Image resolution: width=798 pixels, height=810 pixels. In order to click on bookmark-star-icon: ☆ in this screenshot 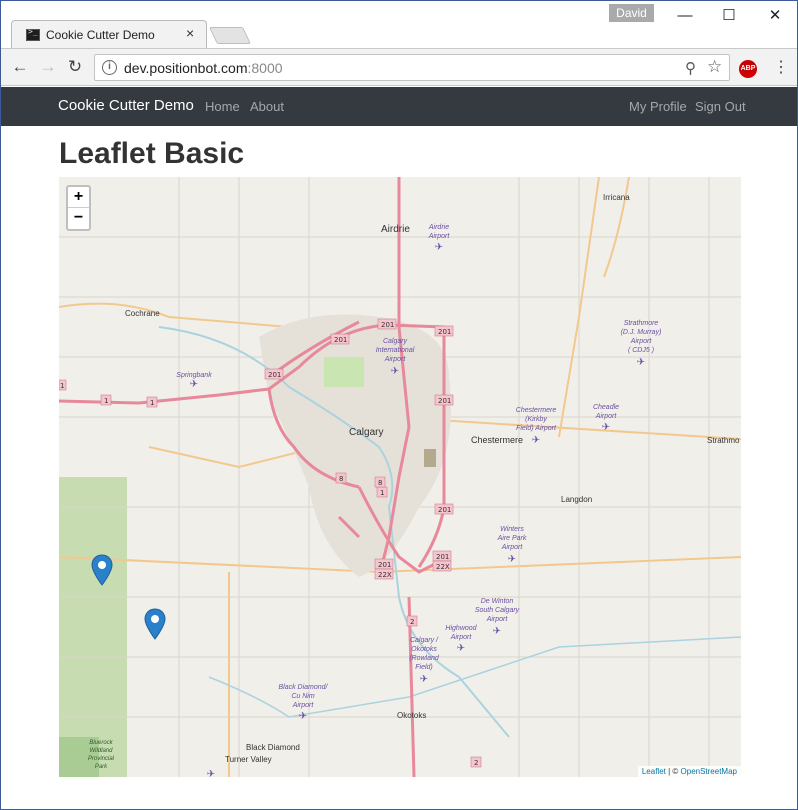, I will do `click(714, 67)`.